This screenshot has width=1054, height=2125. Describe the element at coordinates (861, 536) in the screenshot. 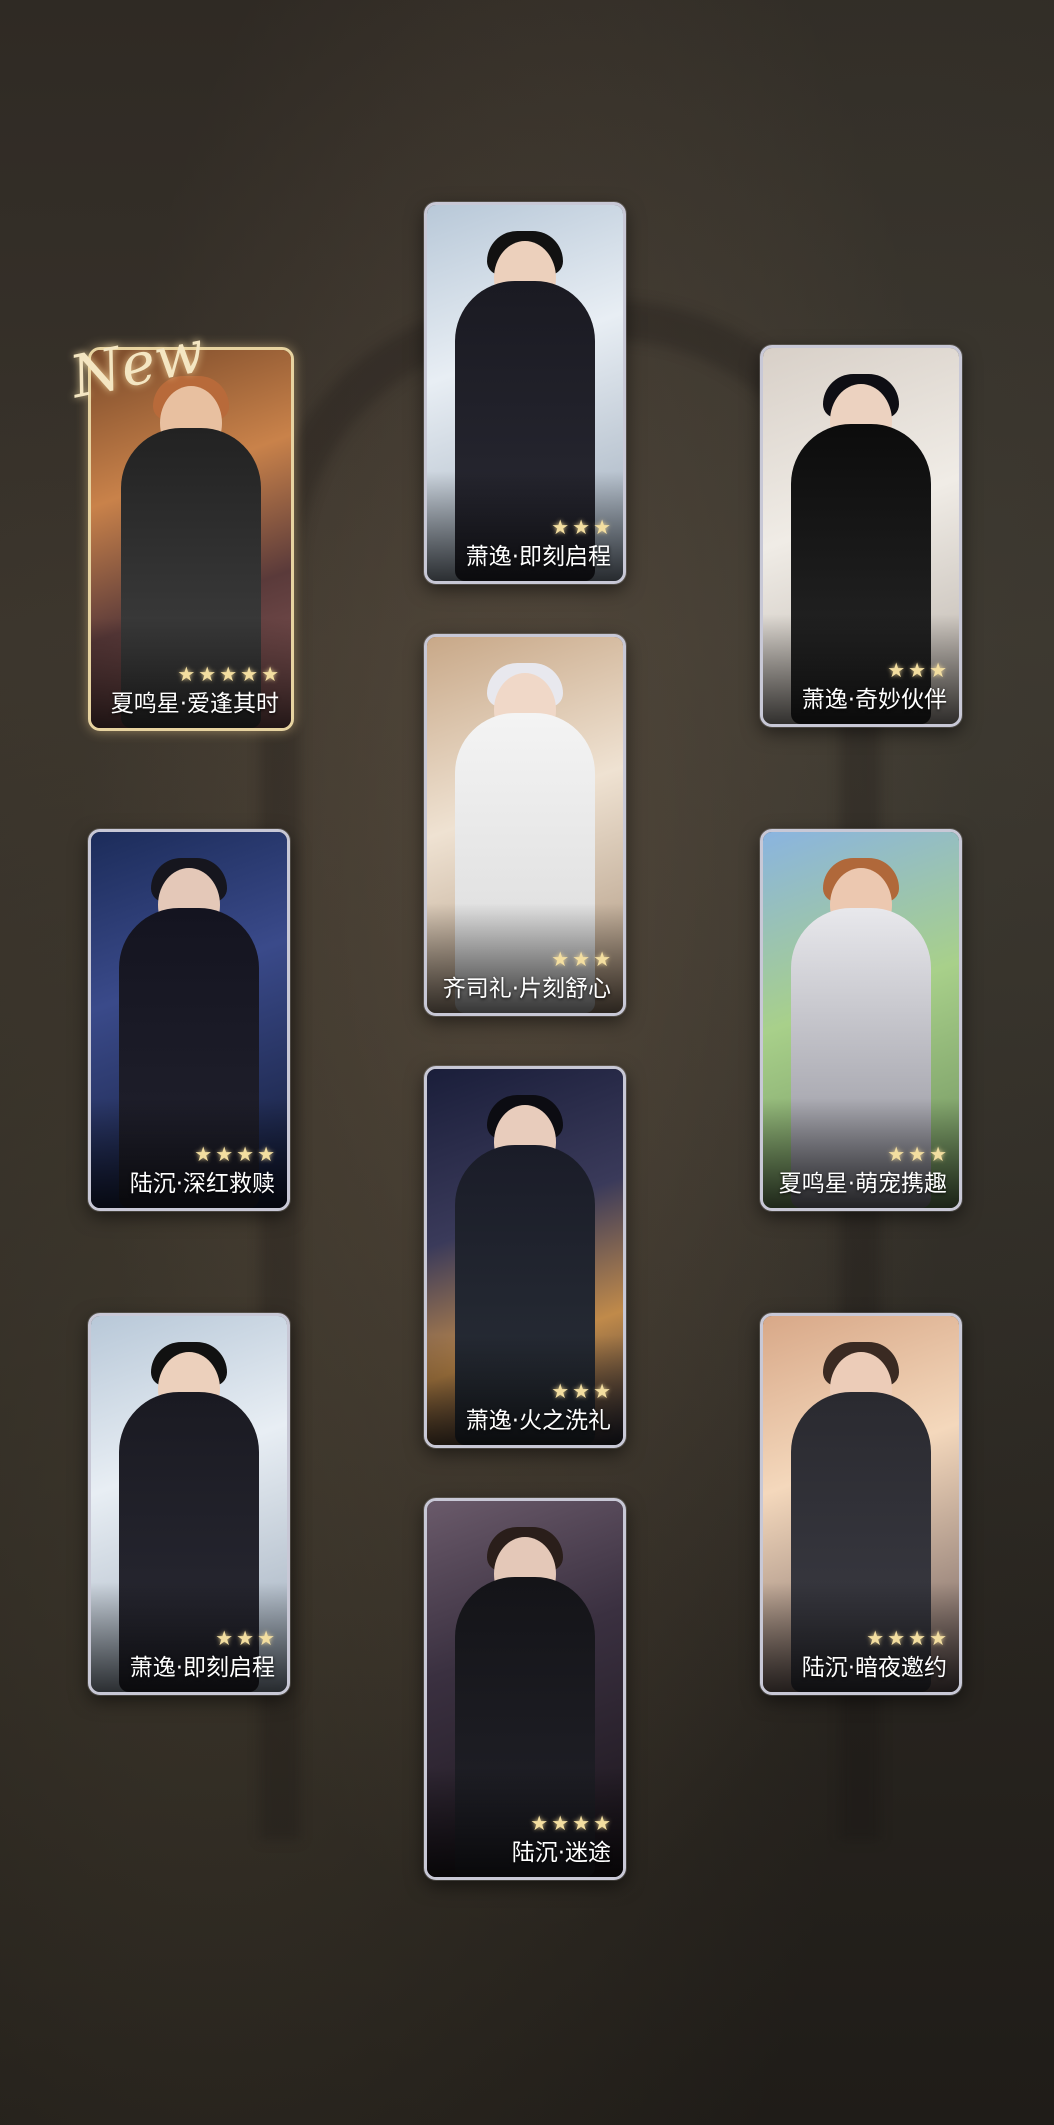

I see `card-xiao-yi-qimiao: ★ ★ ★ 萧逸·奇妙伙伴` at that location.